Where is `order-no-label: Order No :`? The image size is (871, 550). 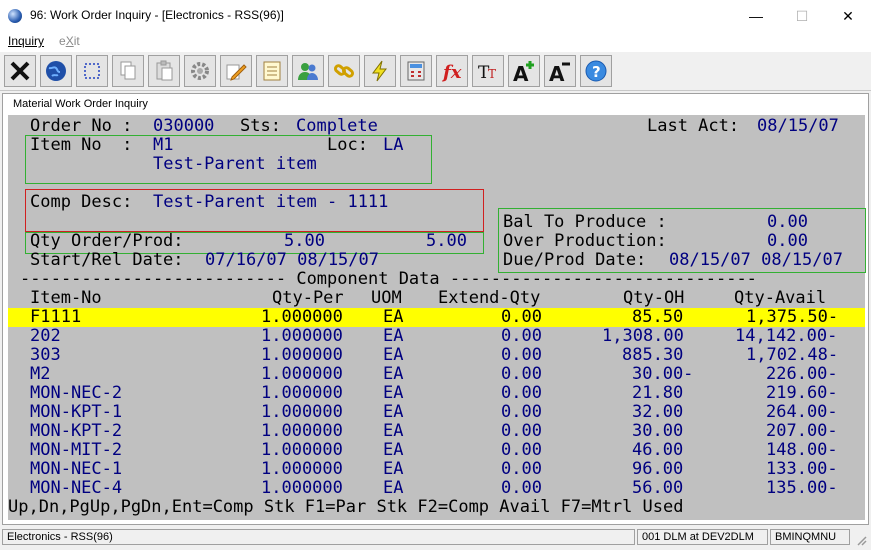 order-no-label: Order No : is located at coordinates (86, 126).